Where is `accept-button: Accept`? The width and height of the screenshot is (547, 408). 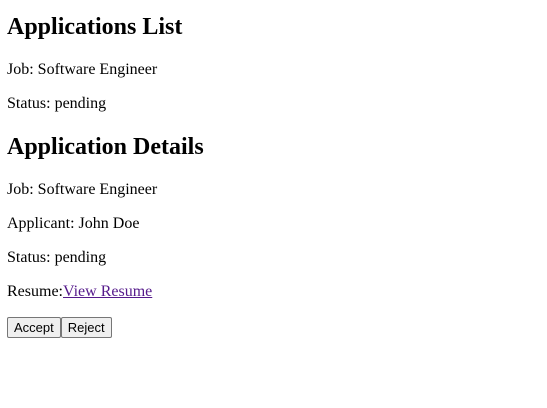 accept-button: Accept is located at coordinates (34, 327).